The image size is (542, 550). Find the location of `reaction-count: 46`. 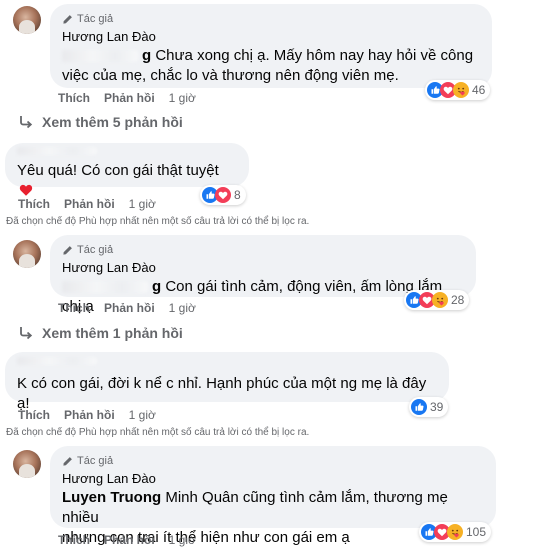

reaction-count: 46 is located at coordinates (479, 90).